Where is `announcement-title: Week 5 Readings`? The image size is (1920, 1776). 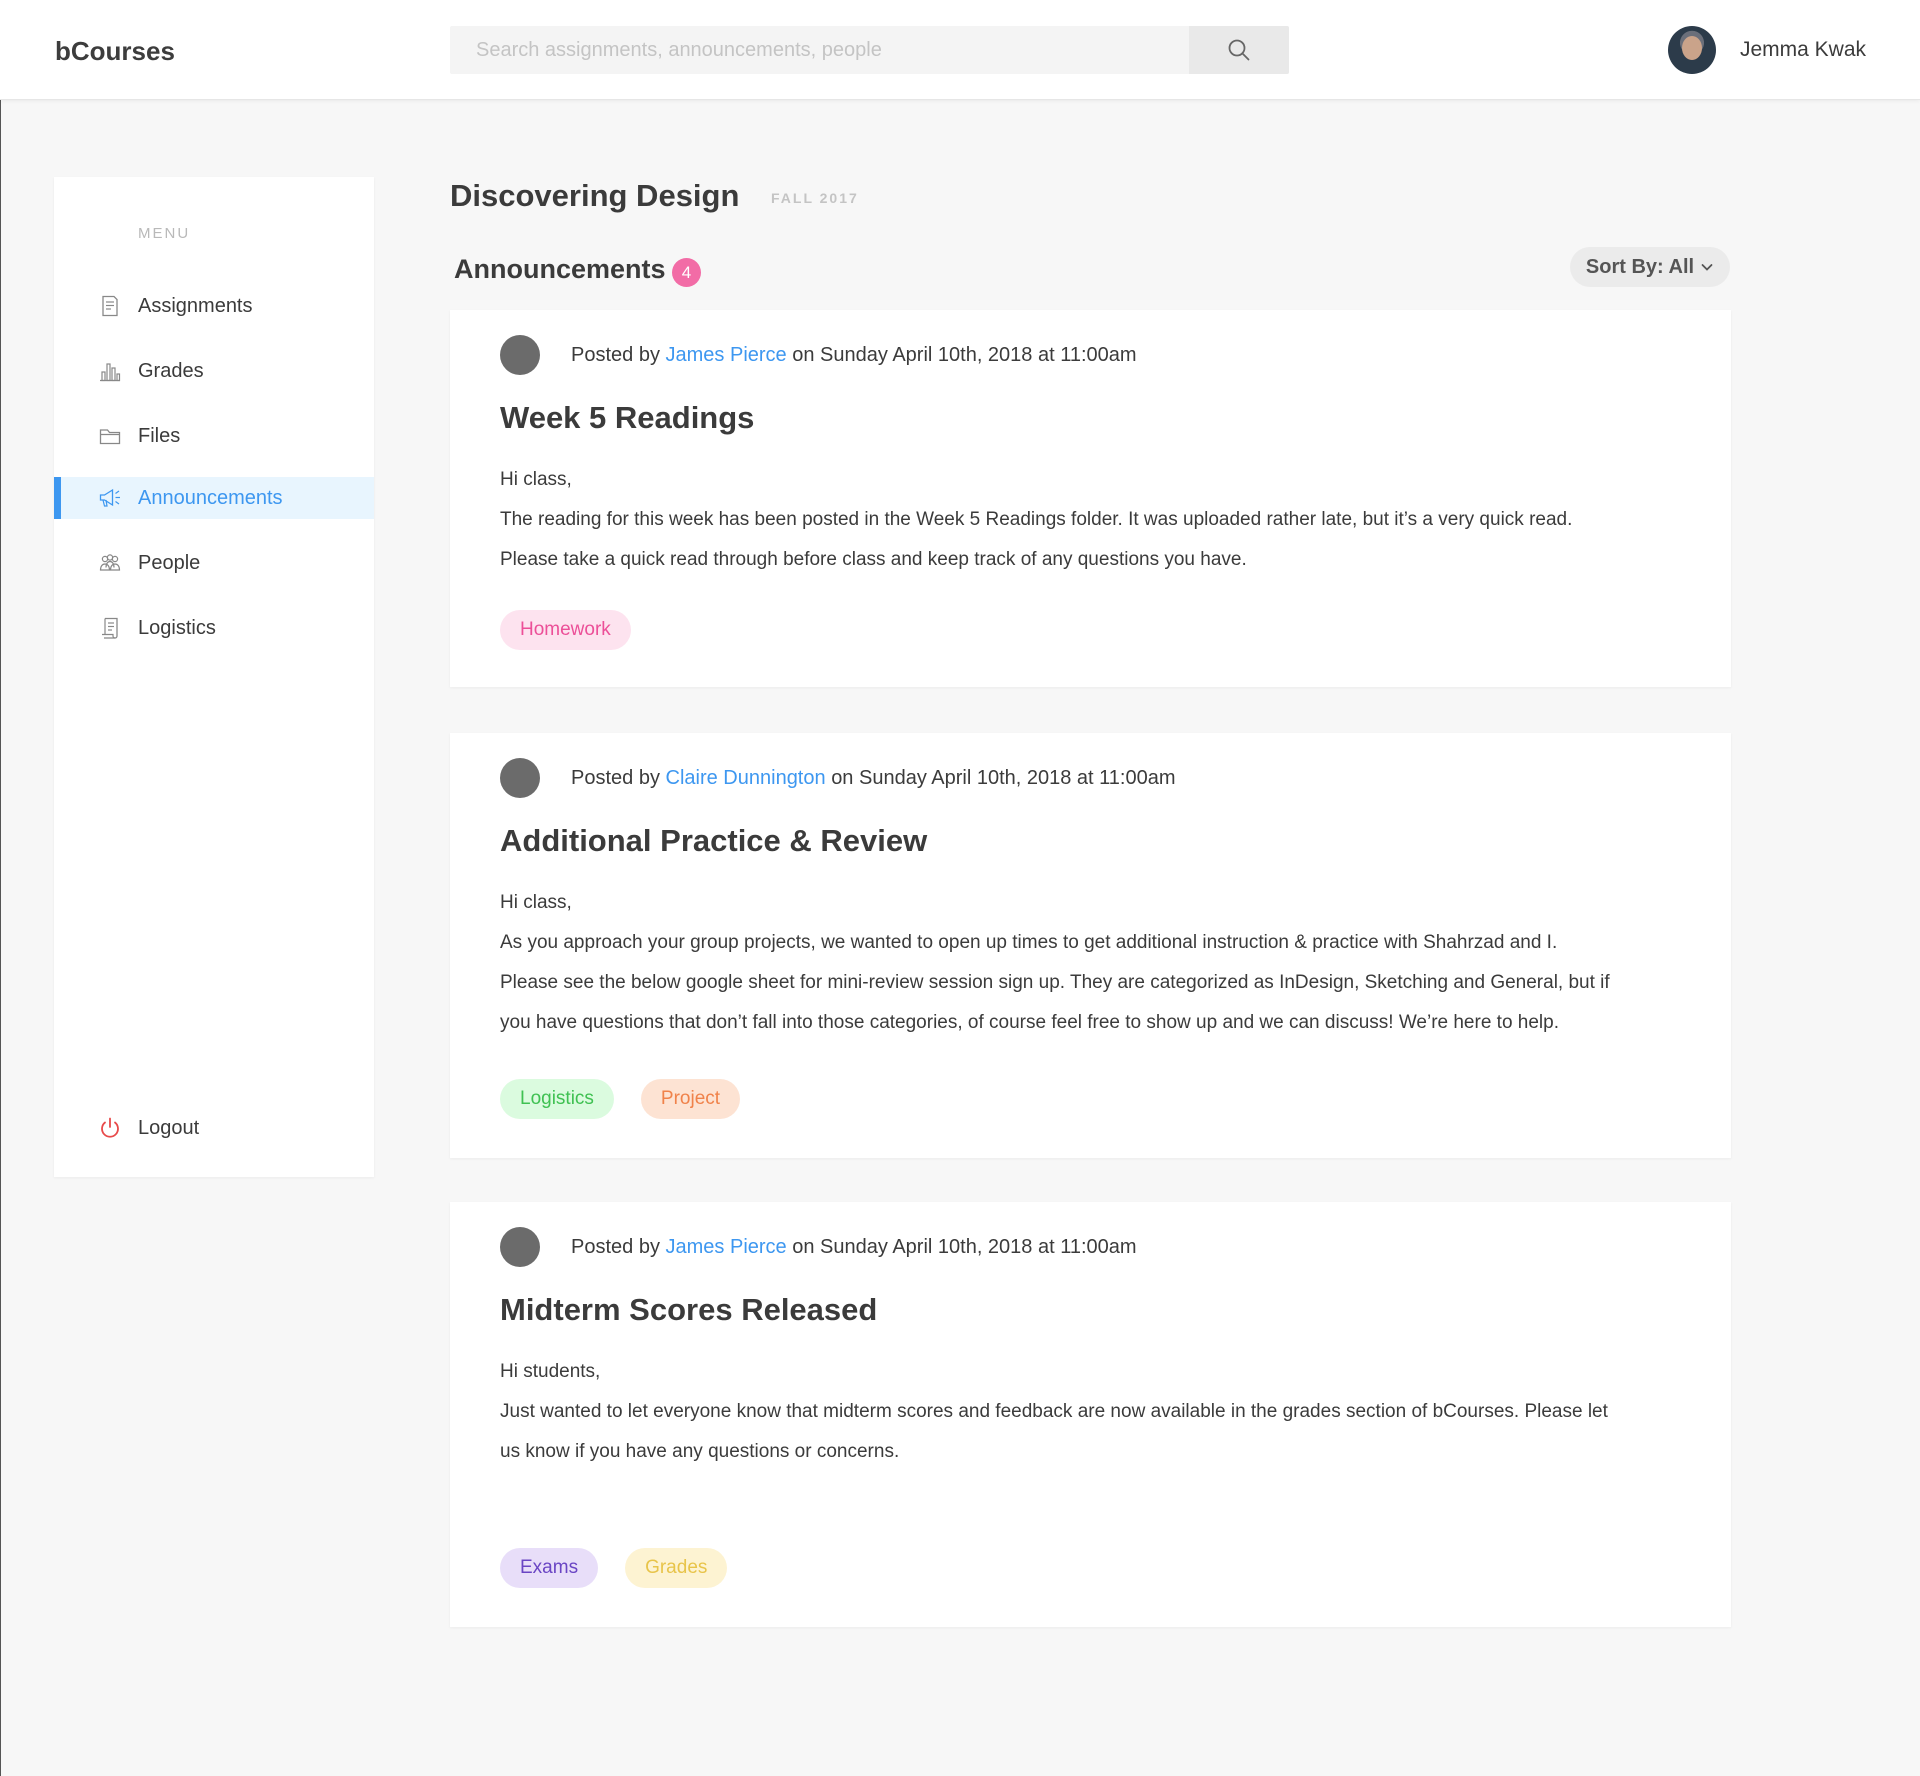
announcement-title: Week 5 Readings is located at coordinates (627, 418).